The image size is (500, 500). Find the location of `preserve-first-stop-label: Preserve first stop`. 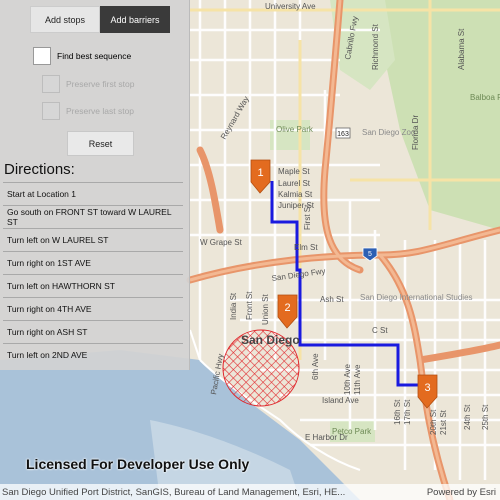

preserve-first-stop-label: Preserve first stop is located at coordinates (100, 84).